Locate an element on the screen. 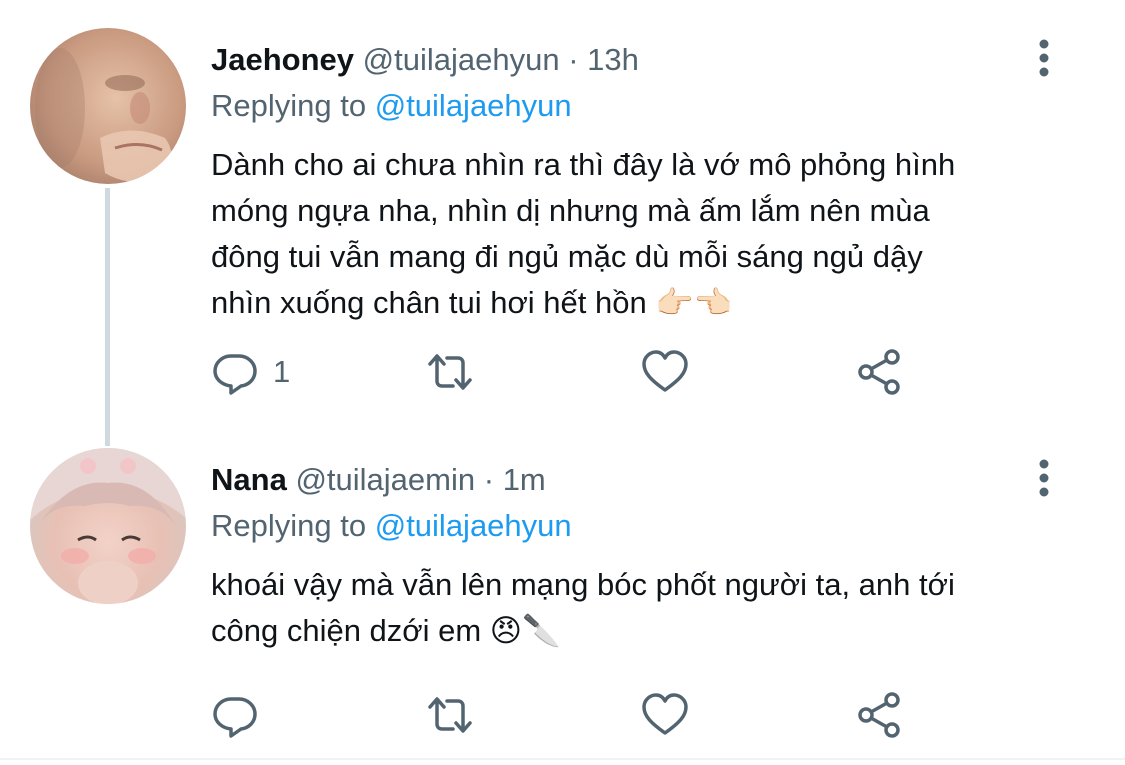 The height and width of the screenshot is (765, 1125). reply-button: 1 is located at coordinates (250, 372).